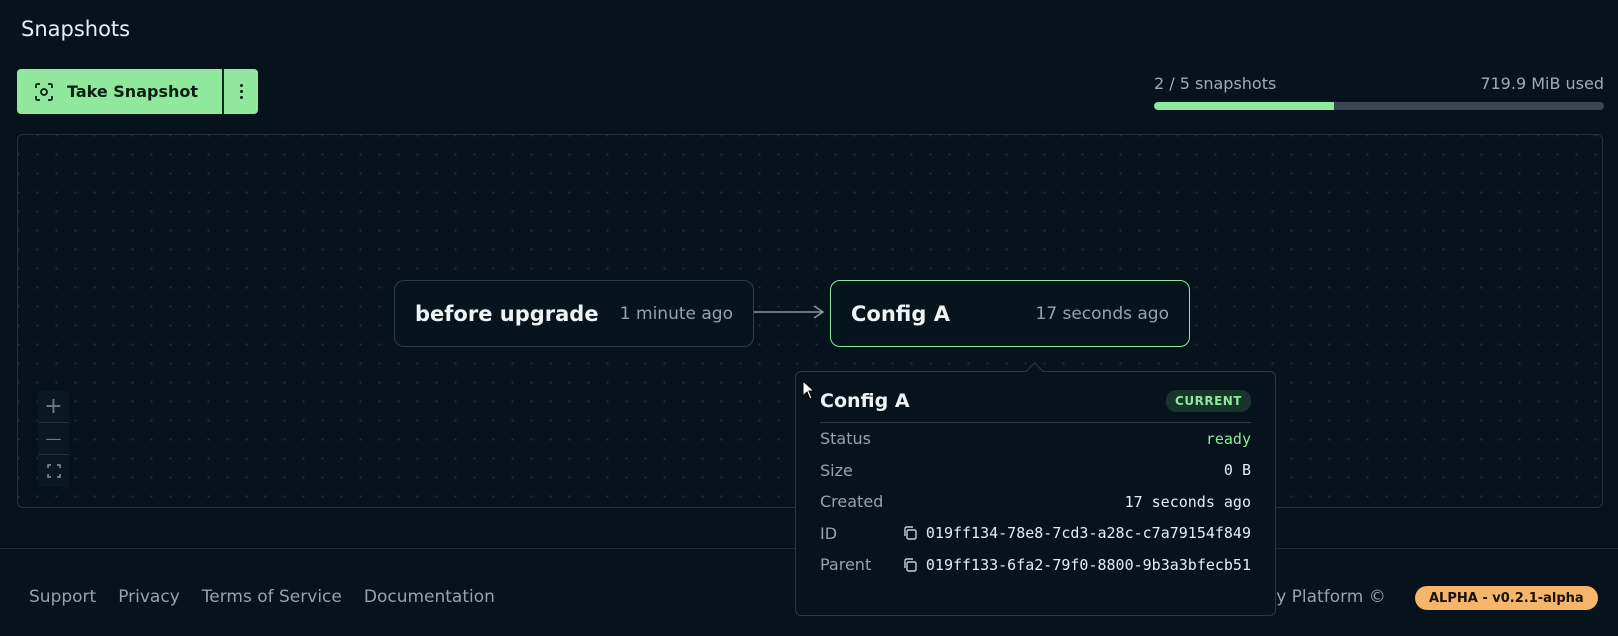  I want to click on take-snapshot-button: Take Snapshot, so click(119, 91).